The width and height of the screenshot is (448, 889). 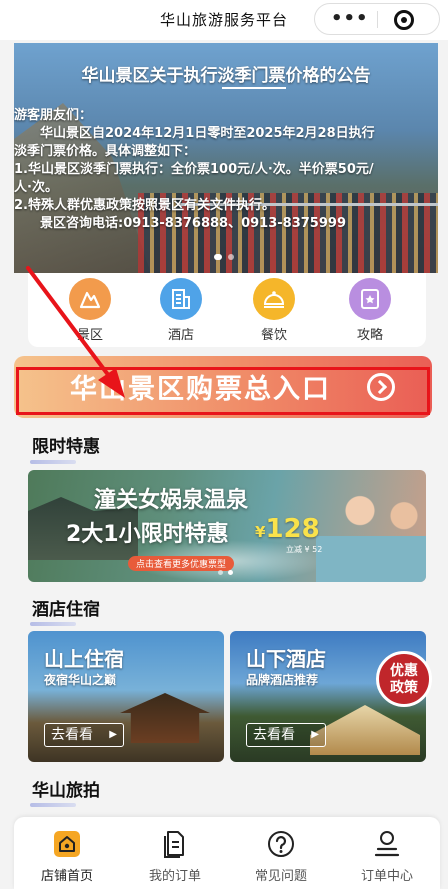 What do you see at coordinates (66, 876) in the screenshot?
I see `tab-label: 店铺首页` at bounding box center [66, 876].